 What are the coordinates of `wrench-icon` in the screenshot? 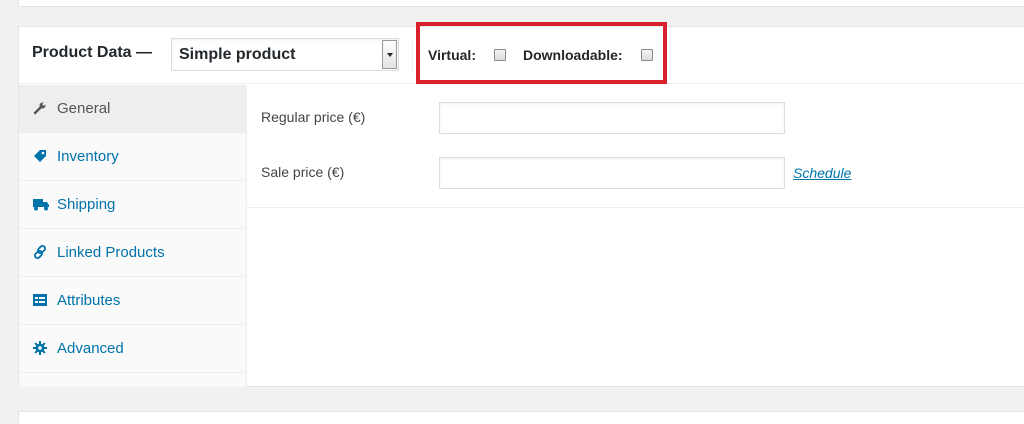 It's located at (39, 108).